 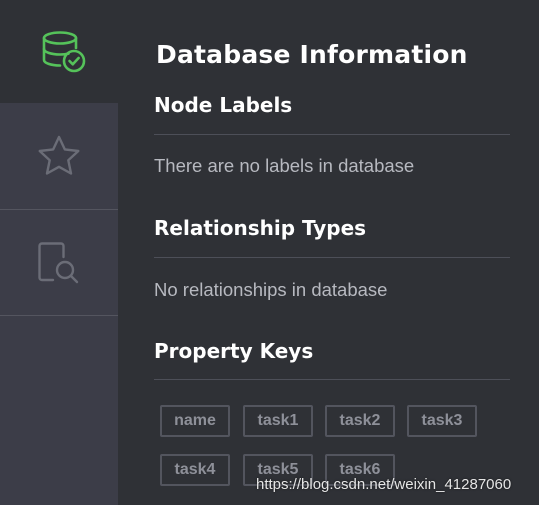 I want to click on document-search-icon, so click(x=59, y=263).